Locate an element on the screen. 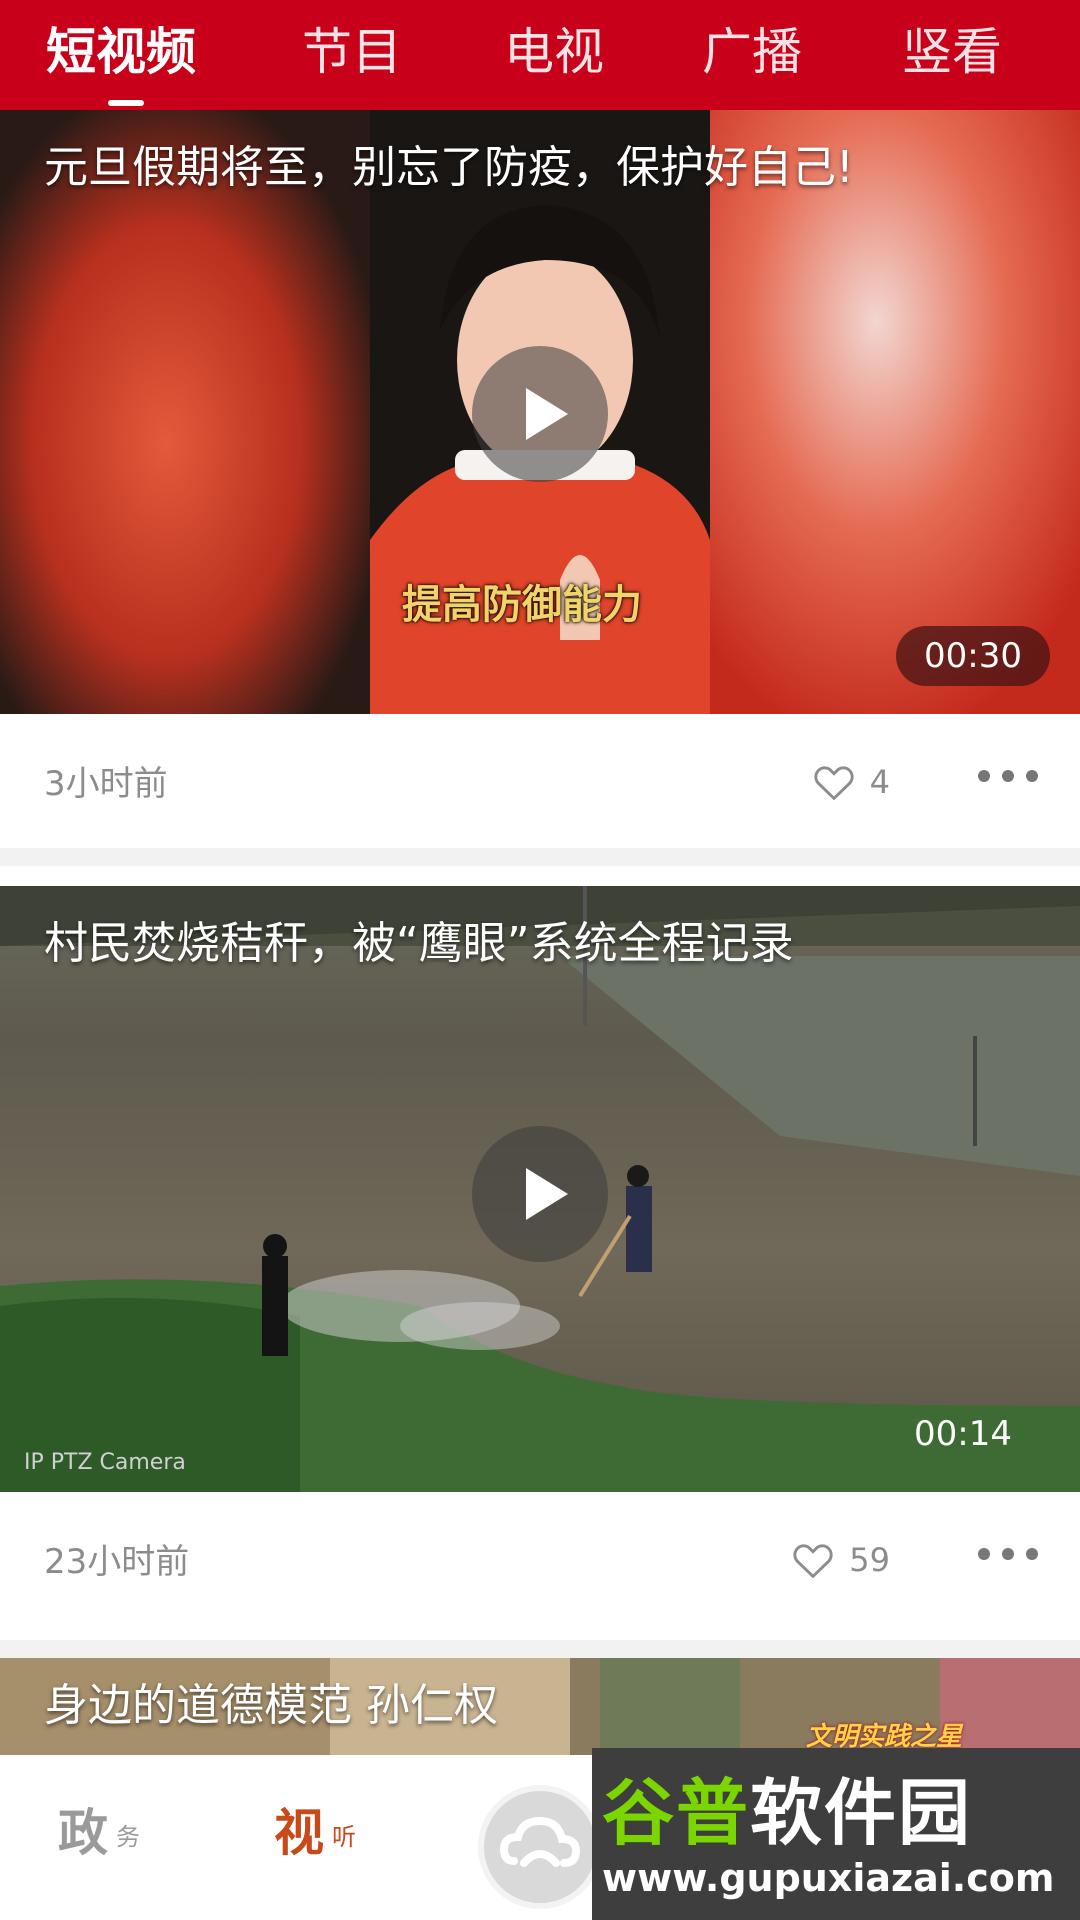 This screenshot has height=1920, width=1080. watermark-title: 谷普软件园 is located at coordinates (787, 1813).